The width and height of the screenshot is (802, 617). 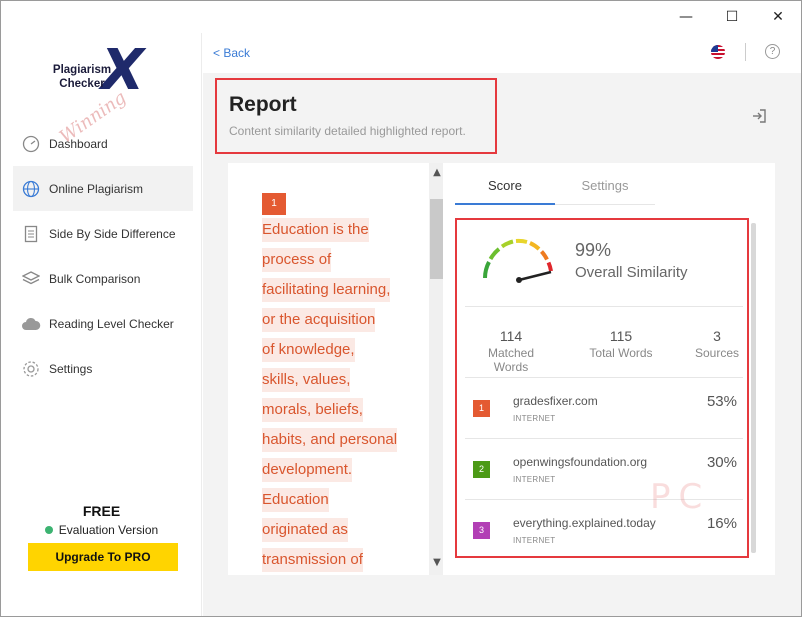 I want to click on logo-line-2: Checker, so click(x=82, y=84).